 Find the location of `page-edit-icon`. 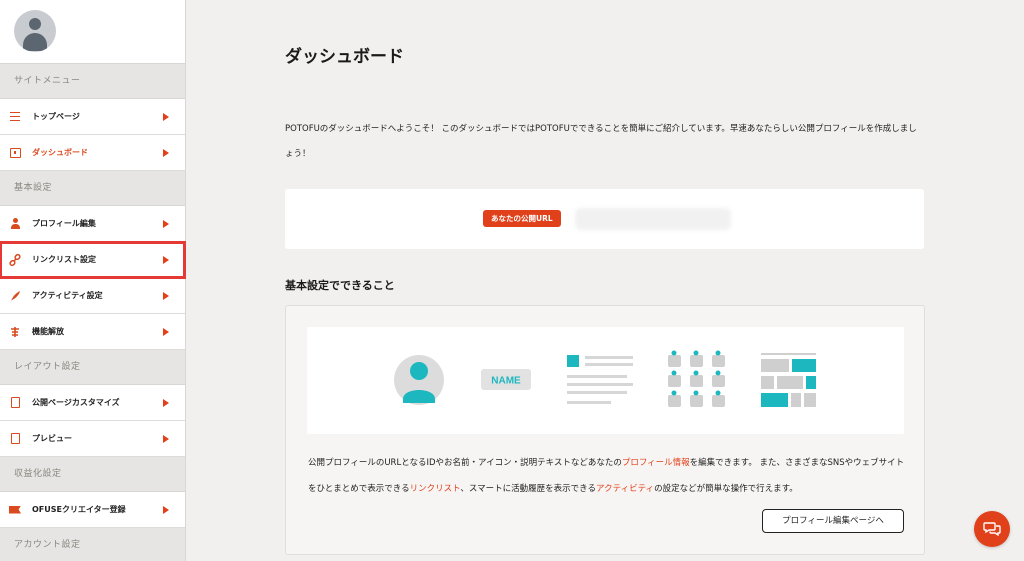

page-edit-icon is located at coordinates (15, 403).